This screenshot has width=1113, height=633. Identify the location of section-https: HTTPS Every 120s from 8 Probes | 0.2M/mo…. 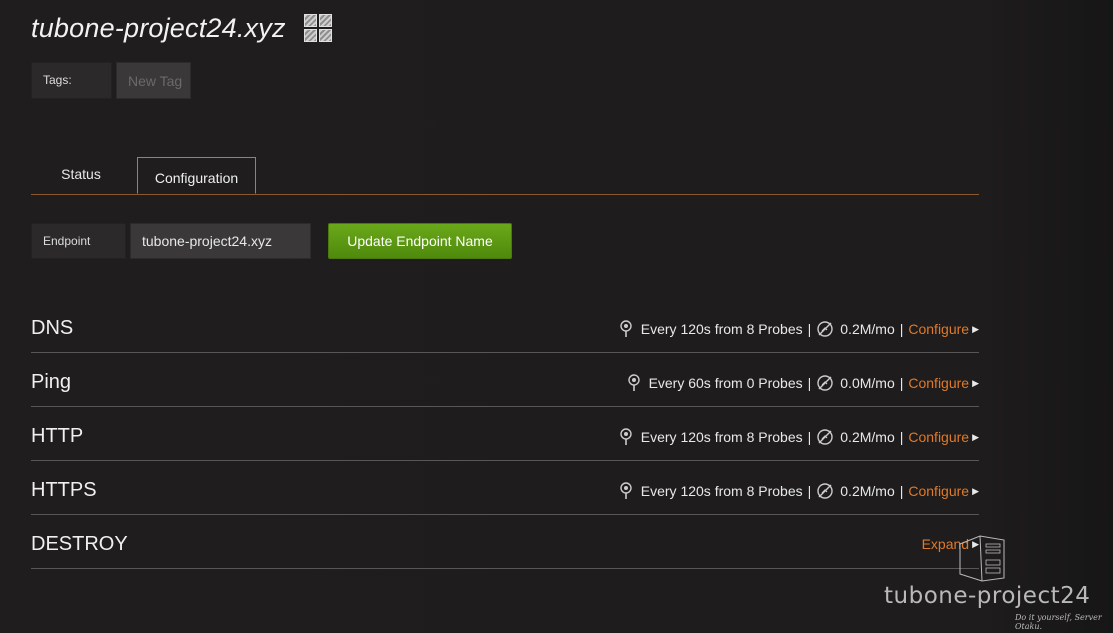
(505, 488).